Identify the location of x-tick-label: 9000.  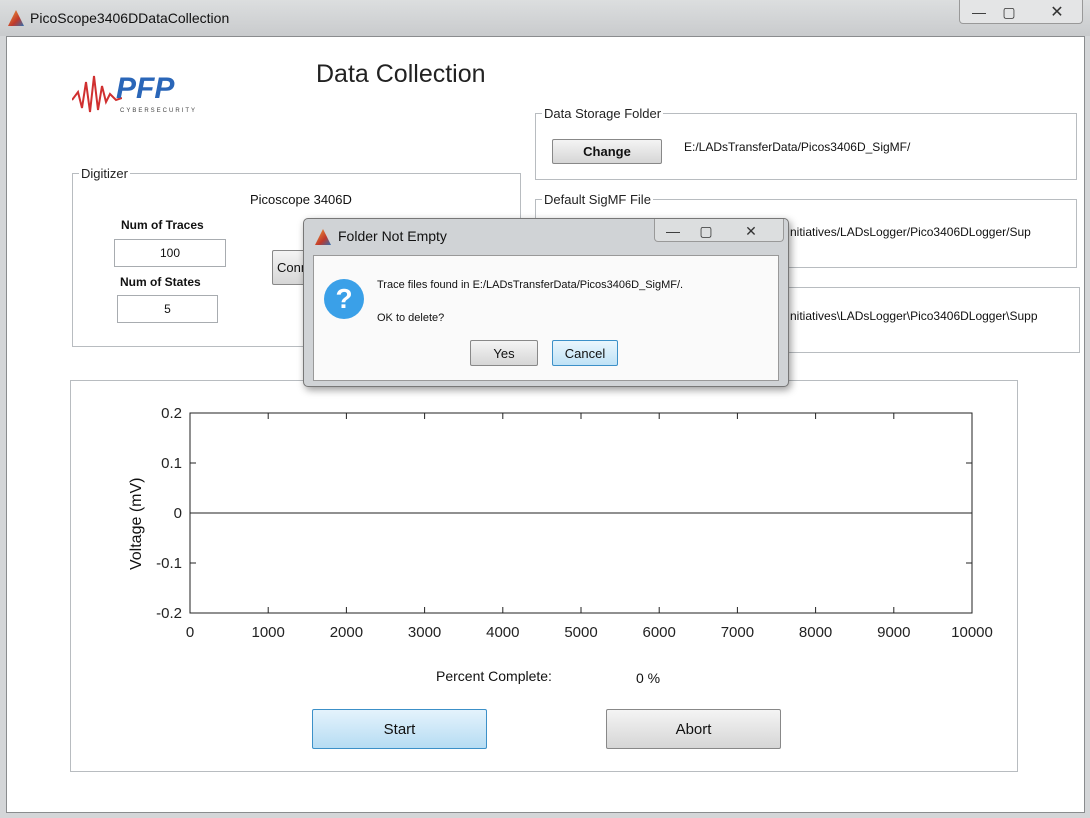
(893, 632).